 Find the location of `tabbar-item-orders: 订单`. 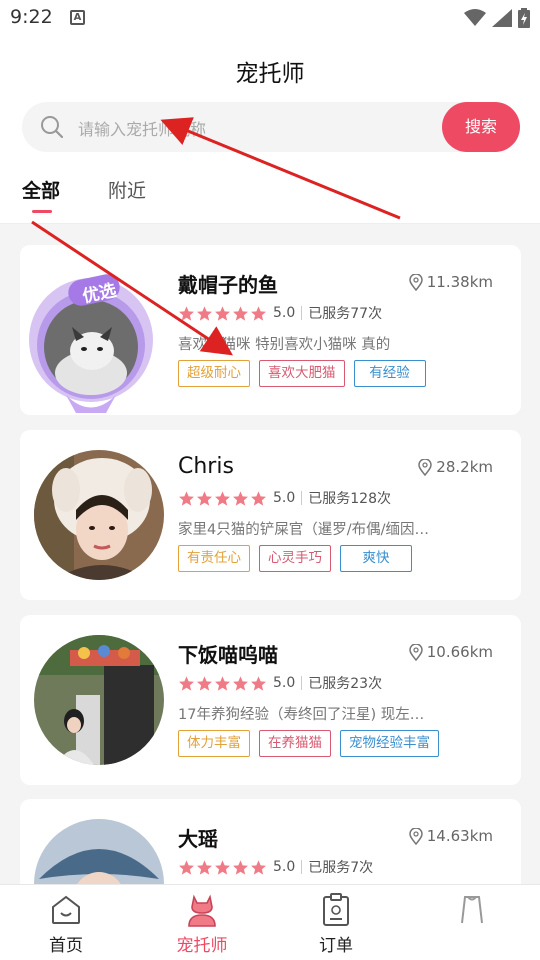

tabbar-item-orders: 订单 is located at coordinates (336, 924).